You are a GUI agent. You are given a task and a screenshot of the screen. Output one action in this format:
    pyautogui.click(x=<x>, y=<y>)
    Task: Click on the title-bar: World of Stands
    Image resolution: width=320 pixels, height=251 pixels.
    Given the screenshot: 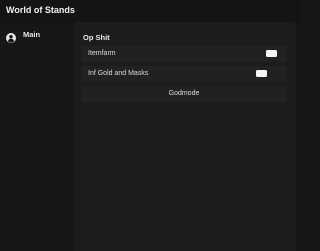 What is the action you would take?
    pyautogui.click(x=150, y=12)
    